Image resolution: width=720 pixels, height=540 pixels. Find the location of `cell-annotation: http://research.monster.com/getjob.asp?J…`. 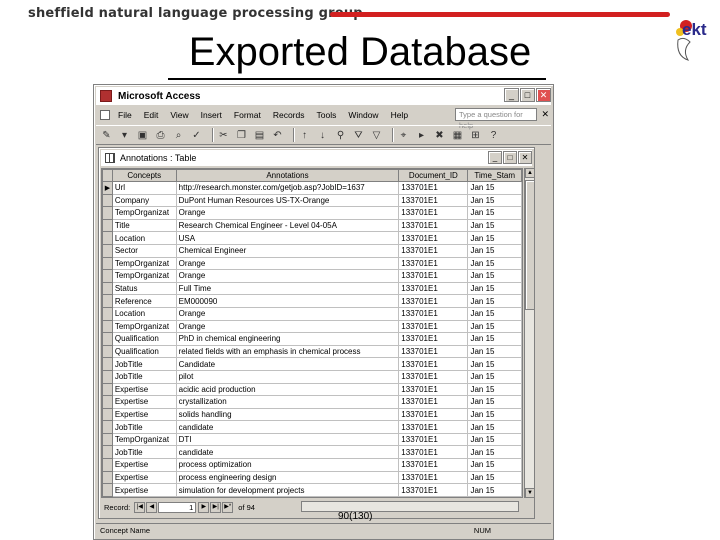

cell-annotation: http://research.monster.com/getjob.asp?J… is located at coordinates (287, 188).